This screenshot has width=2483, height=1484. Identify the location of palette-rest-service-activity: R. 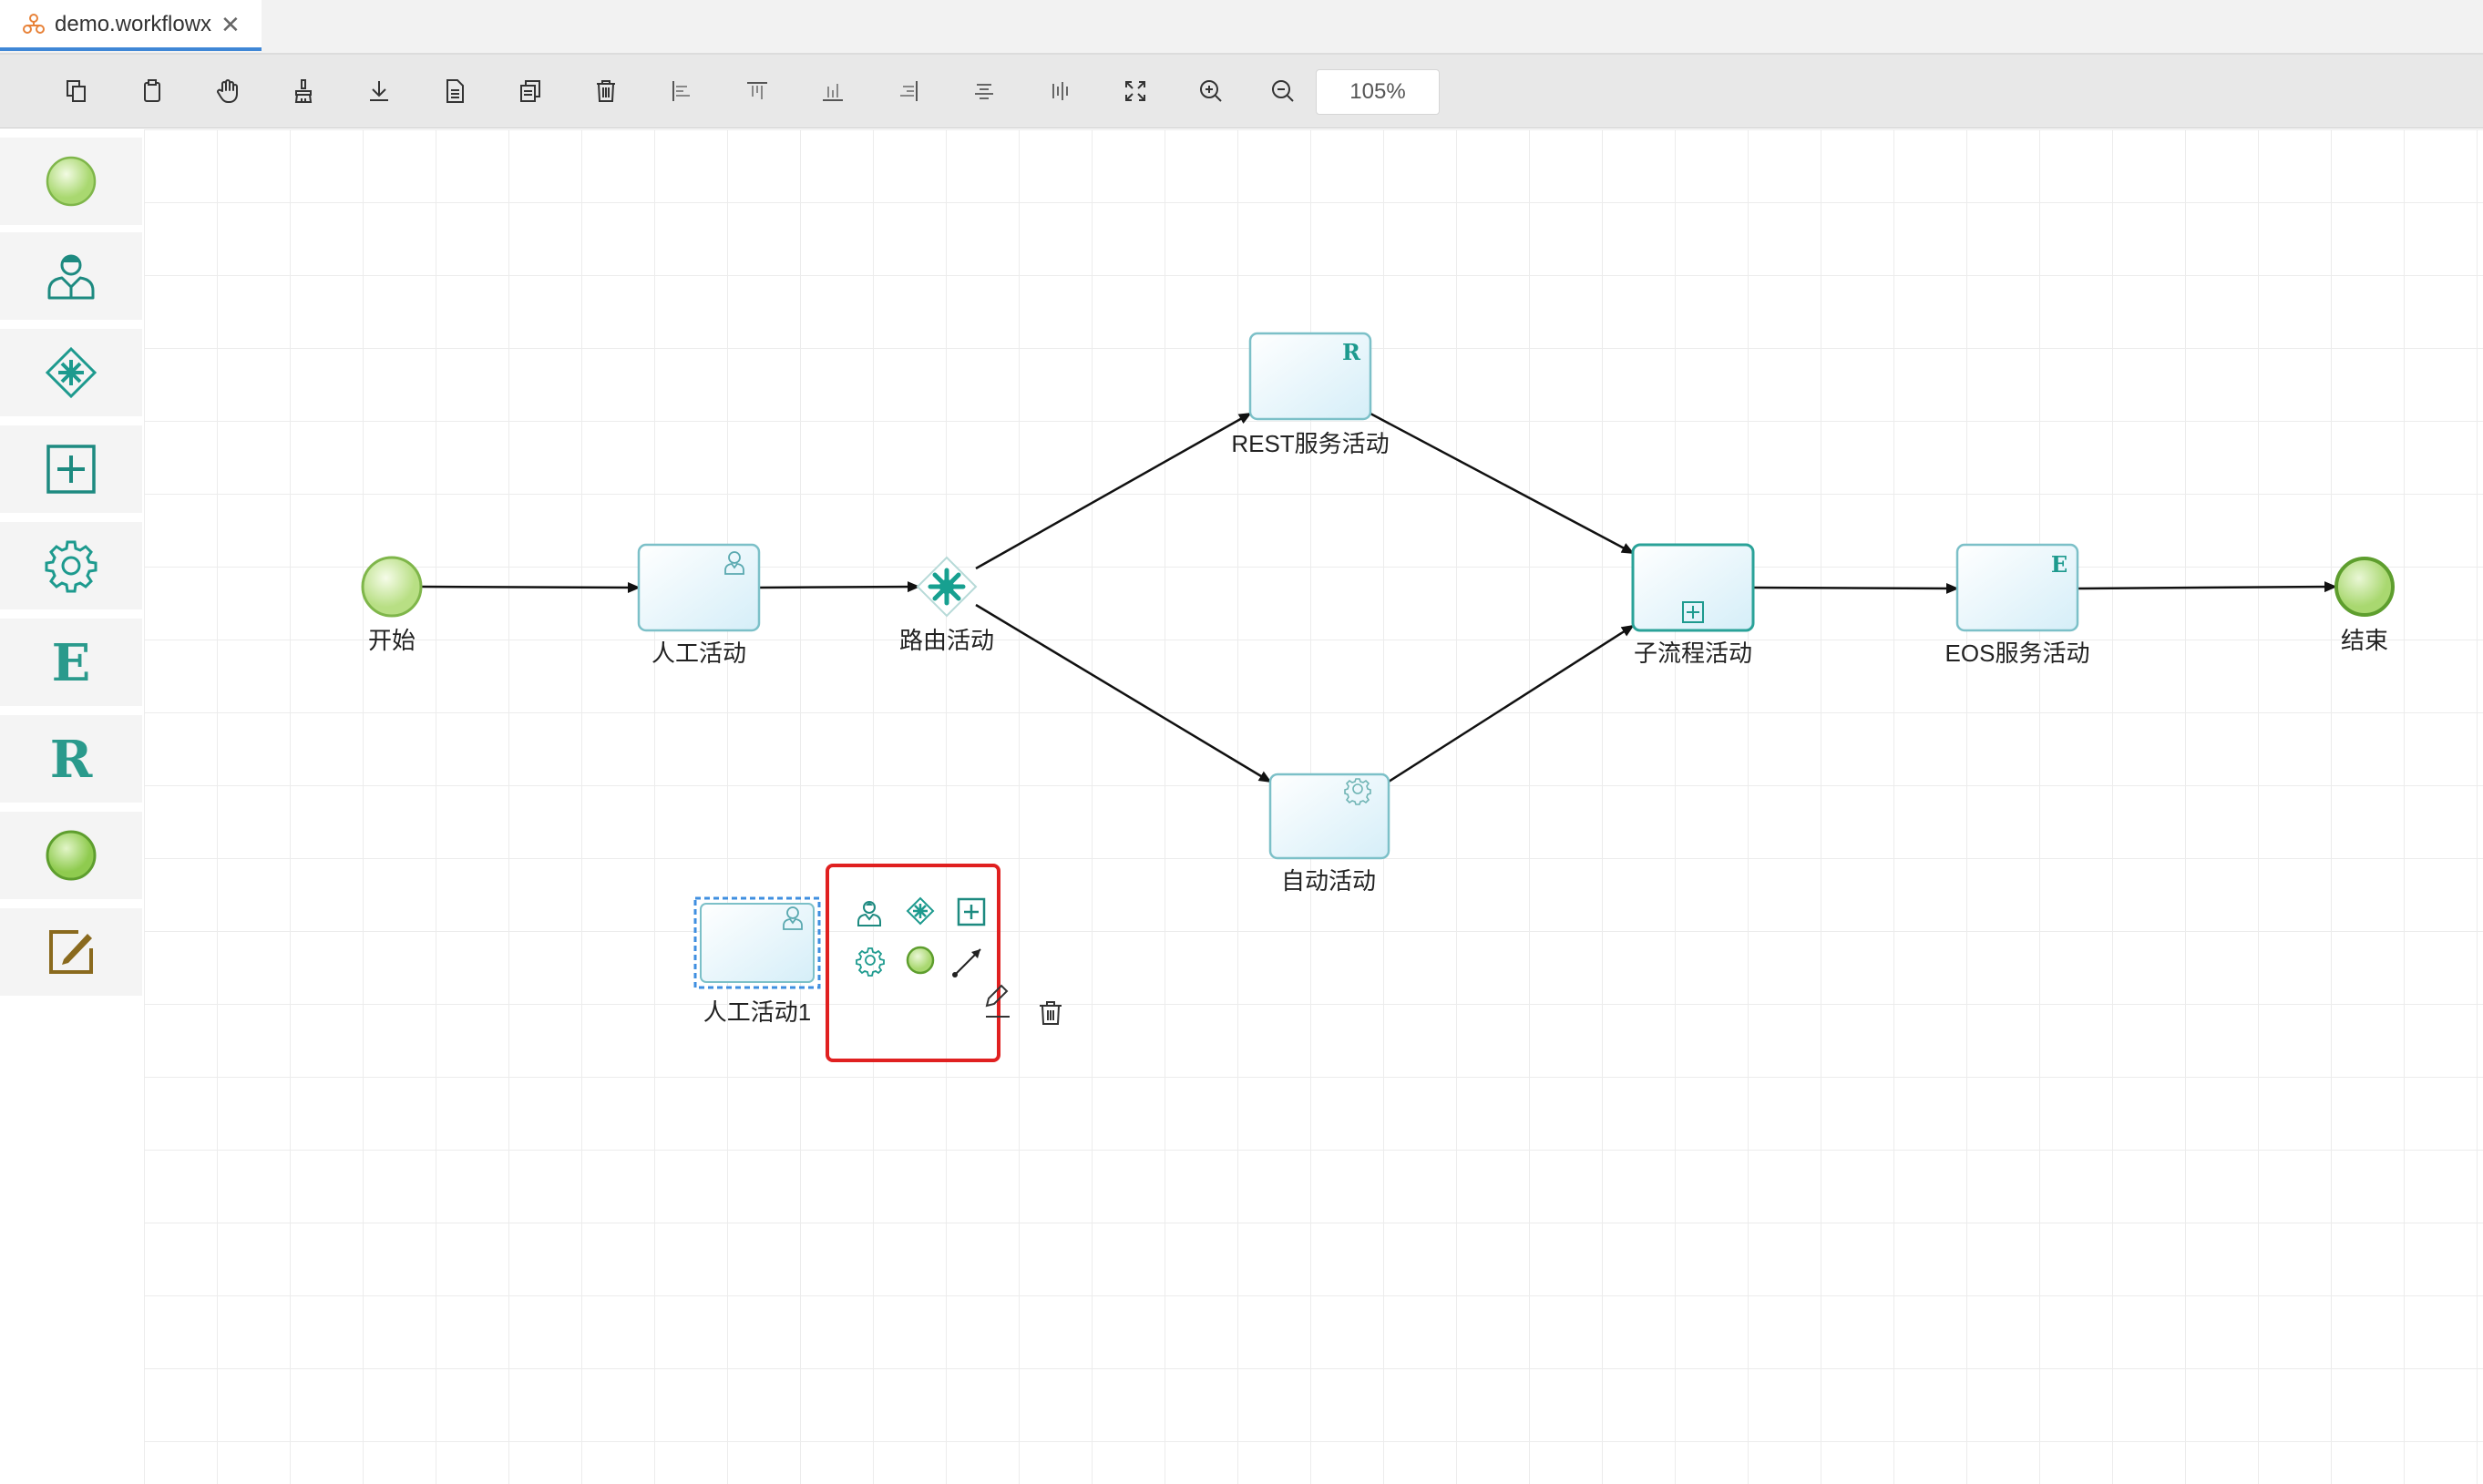
(71, 759).